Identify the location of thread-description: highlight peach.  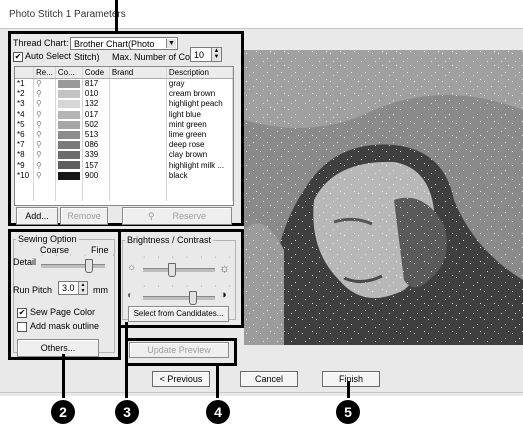
(199, 104).